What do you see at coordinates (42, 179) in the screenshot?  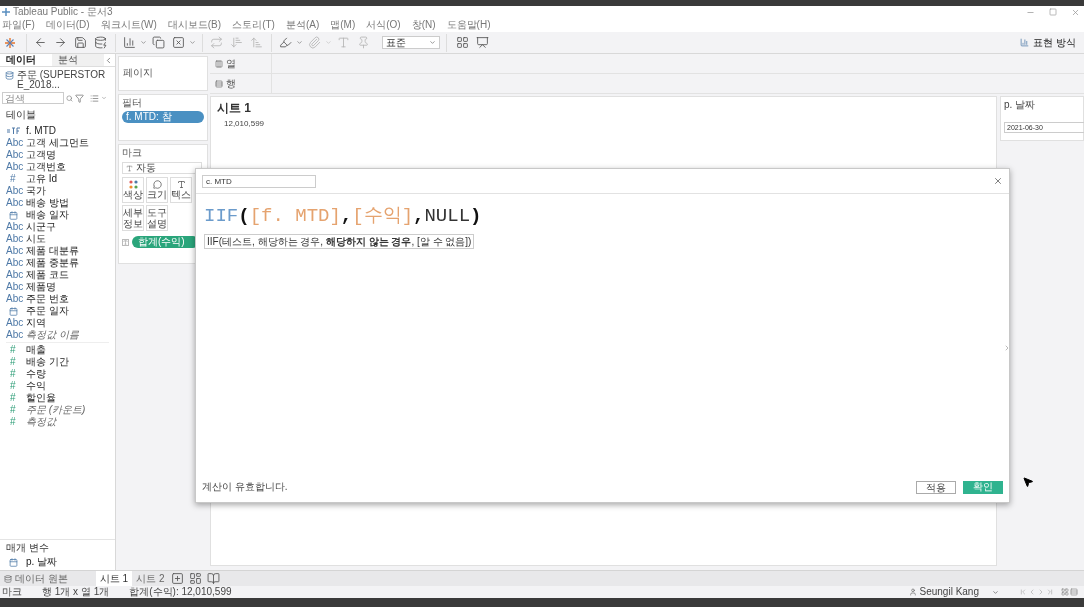 I see `field-item: 고유 Id` at bounding box center [42, 179].